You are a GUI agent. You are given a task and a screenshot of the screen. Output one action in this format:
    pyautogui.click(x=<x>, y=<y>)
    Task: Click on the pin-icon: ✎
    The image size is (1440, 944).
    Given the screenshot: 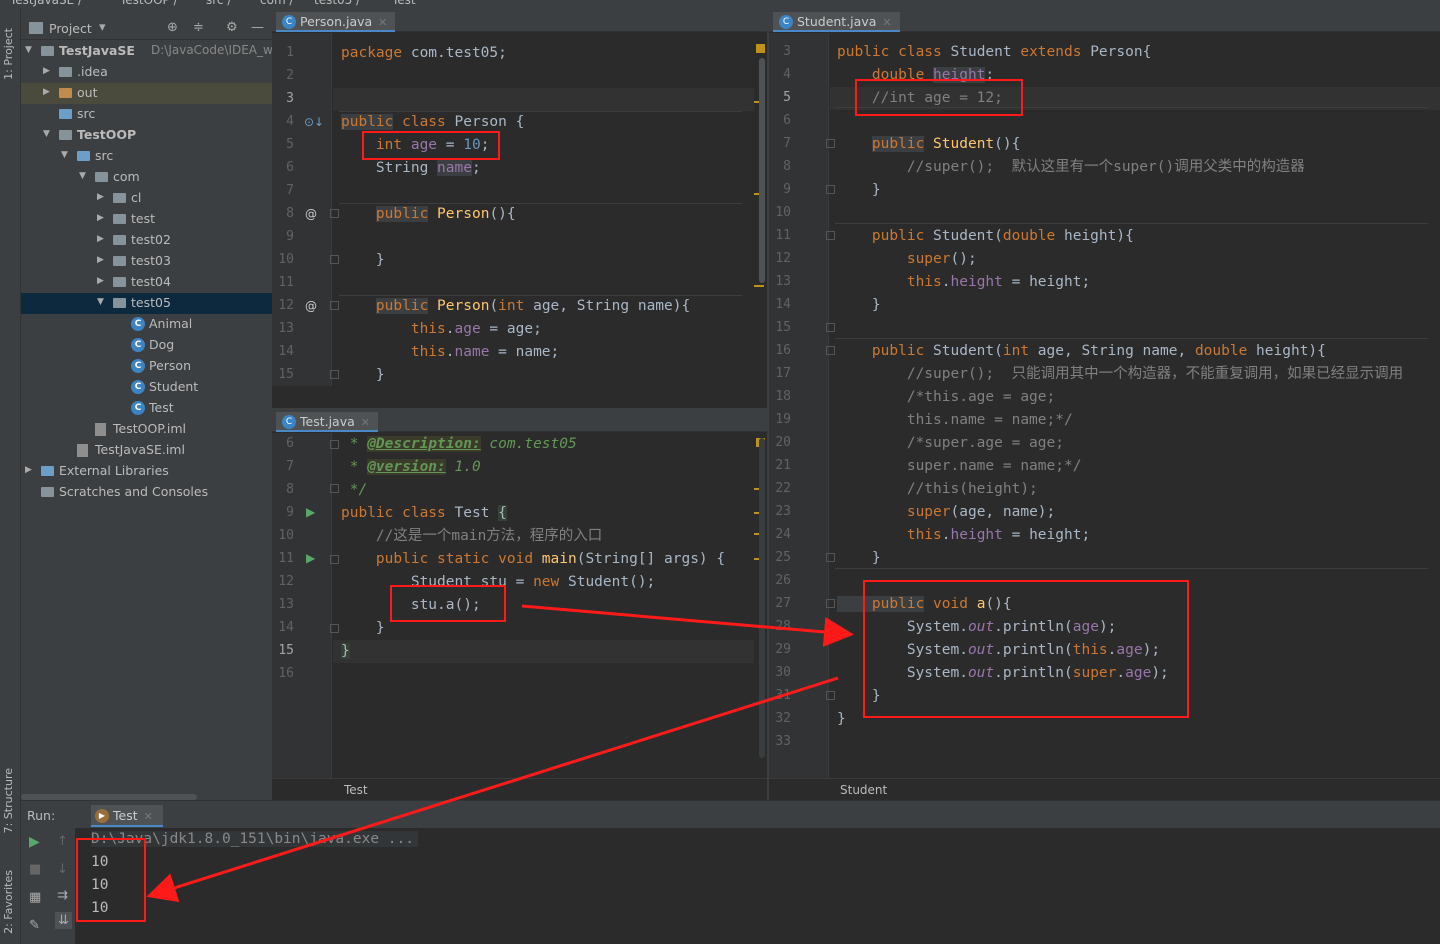 What is the action you would take?
    pyautogui.click(x=34, y=925)
    